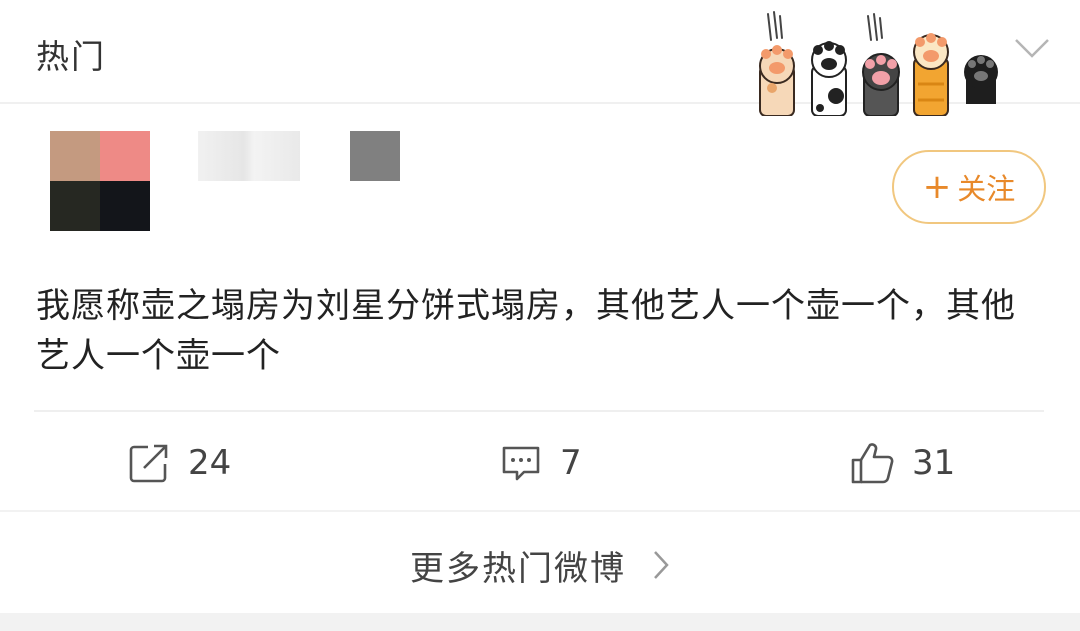  Describe the element at coordinates (179, 463) in the screenshot. I see `repost-button: 24` at that location.